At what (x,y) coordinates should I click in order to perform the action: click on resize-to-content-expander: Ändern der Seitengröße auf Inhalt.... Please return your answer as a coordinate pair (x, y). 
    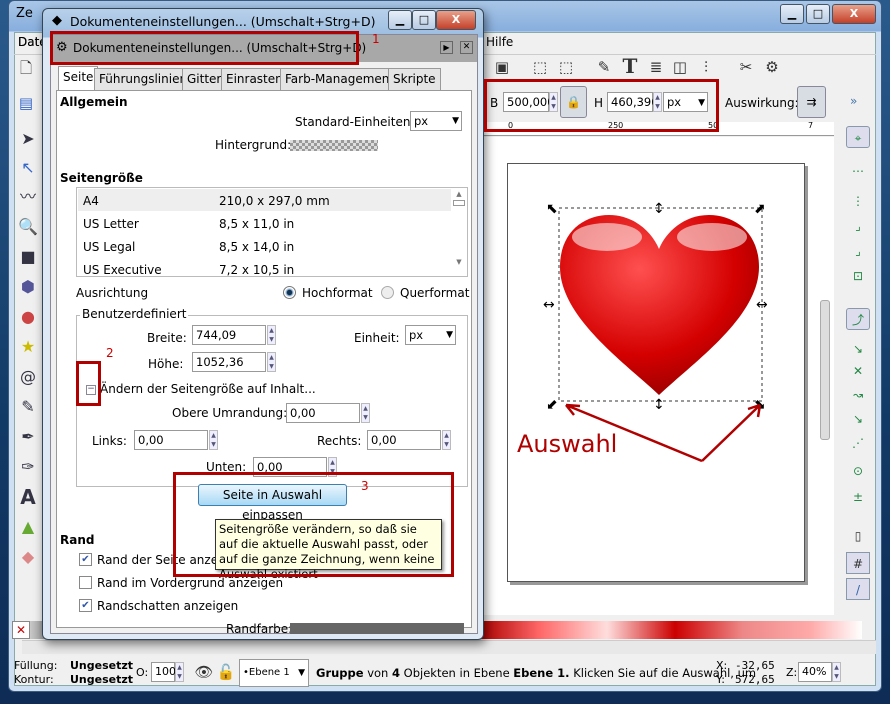
    Looking at the image, I should click on (208, 389).